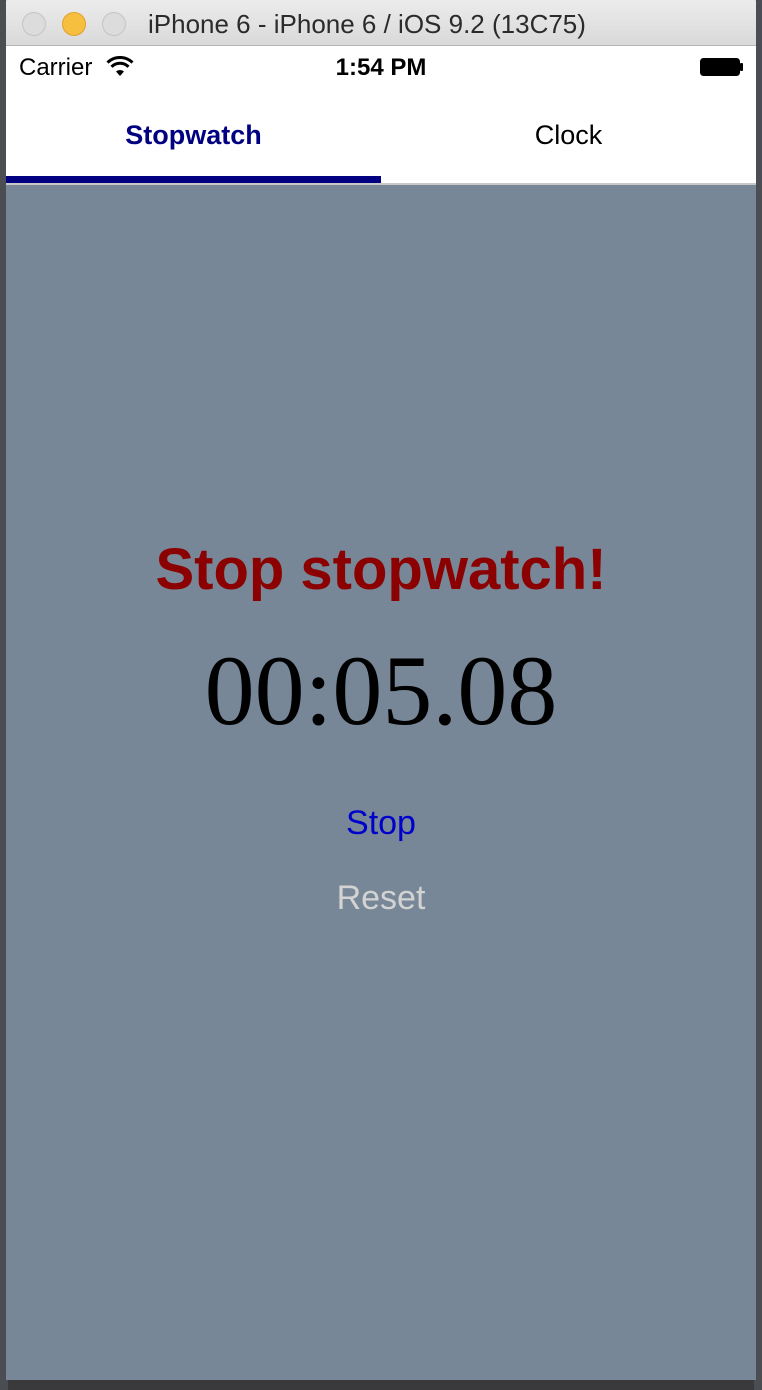 The width and height of the screenshot is (762, 1390). What do you see at coordinates (74, 24) in the screenshot?
I see `minimize-window-button` at bounding box center [74, 24].